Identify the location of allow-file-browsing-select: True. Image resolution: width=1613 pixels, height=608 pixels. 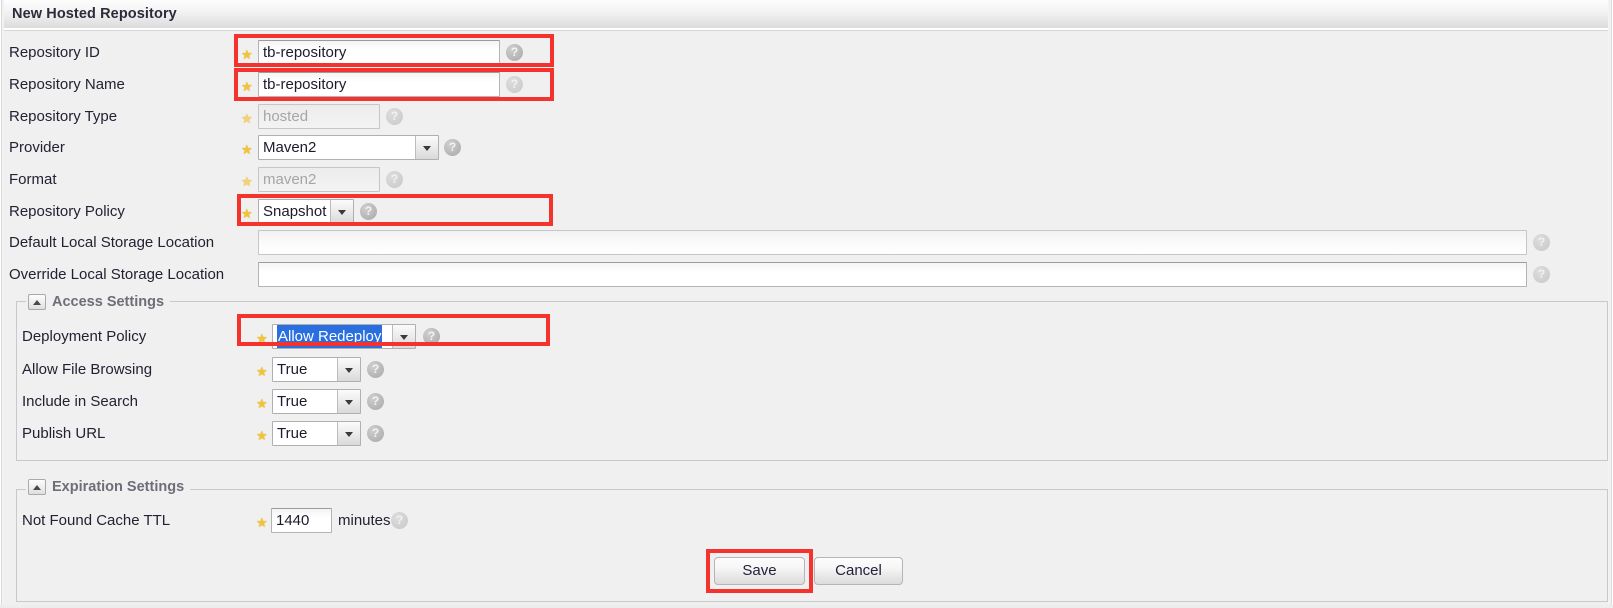
(316, 369).